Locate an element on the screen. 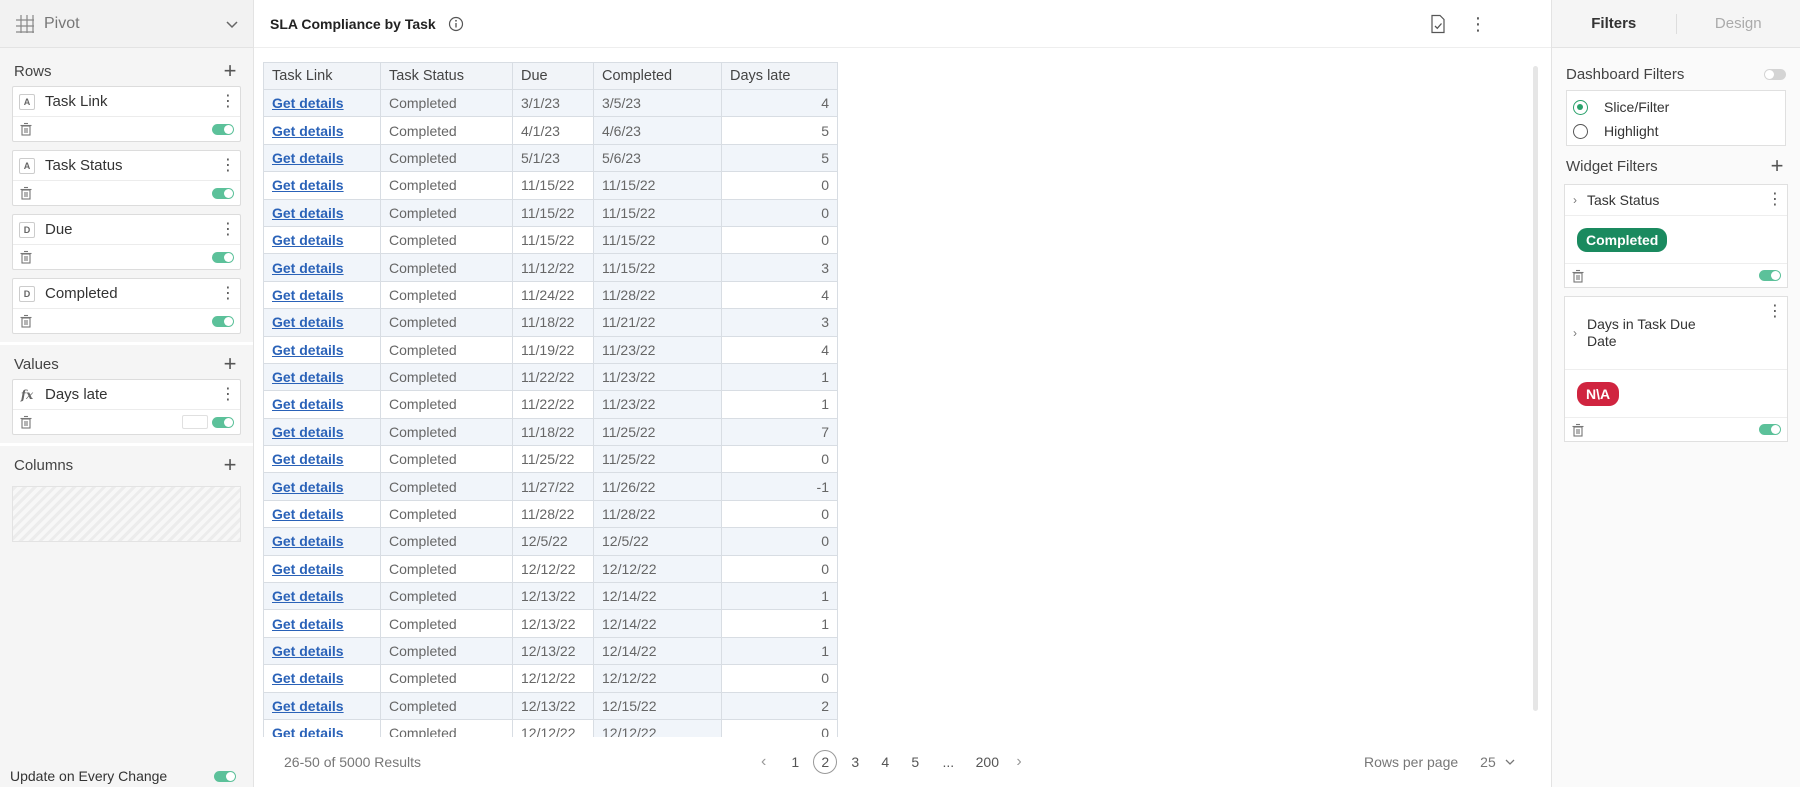 The height and width of the screenshot is (787, 1800). dashboard-filters-toggle is located at coordinates (1775, 74).